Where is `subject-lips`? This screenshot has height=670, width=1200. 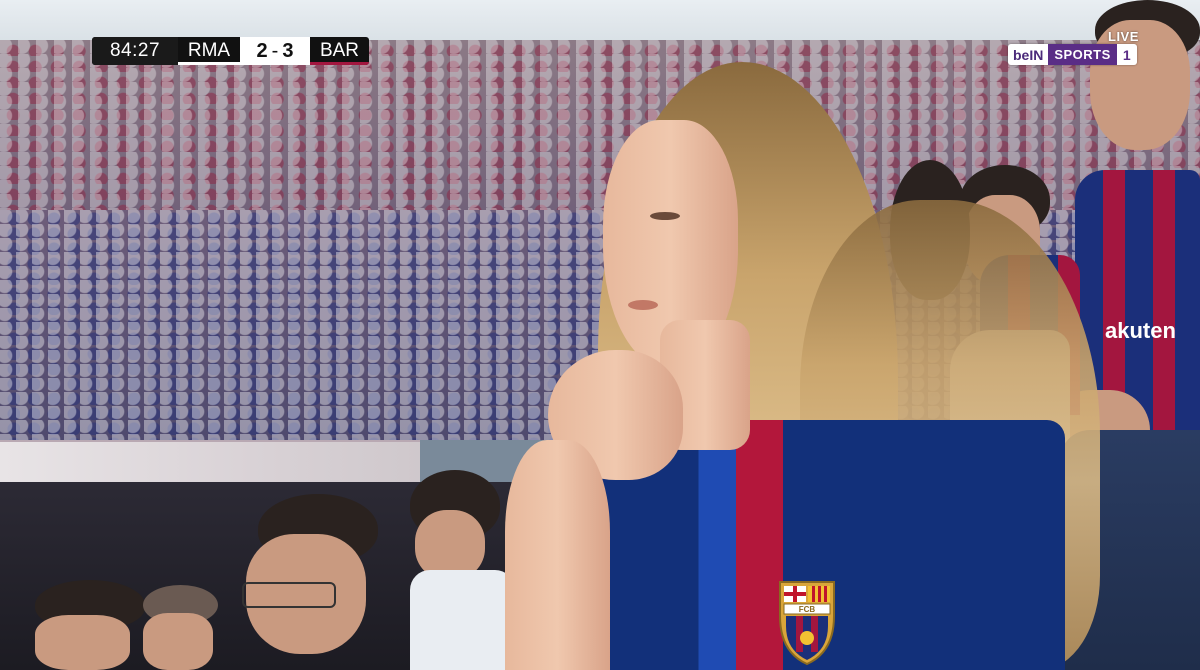
subject-lips is located at coordinates (643, 305).